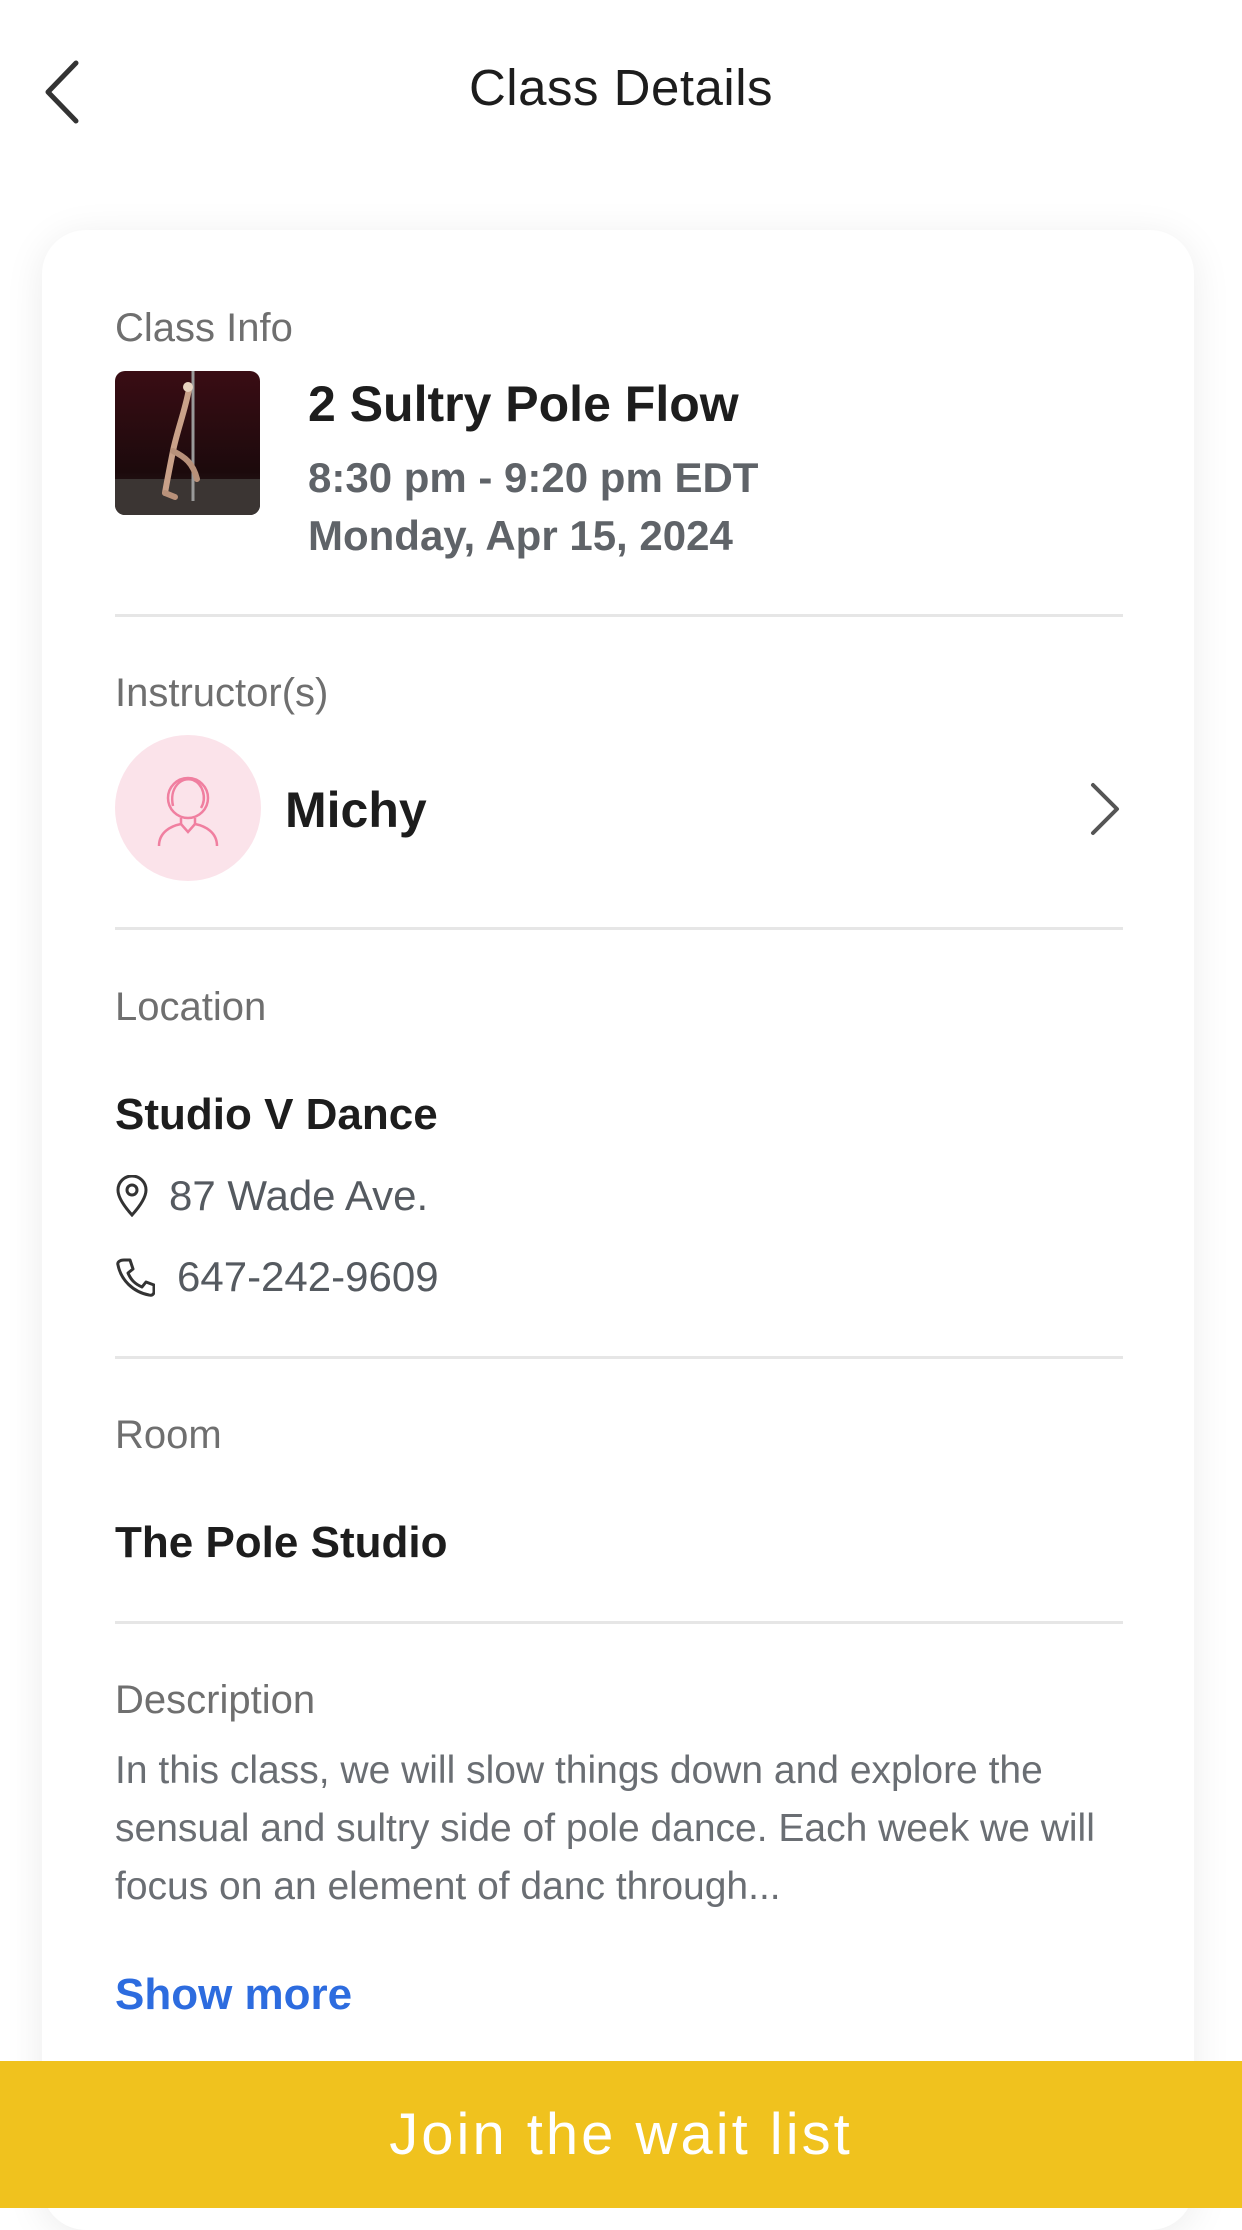 This screenshot has height=2230, width=1242. What do you see at coordinates (533, 477) in the screenshot?
I see `class-time: 8:30 pm - 9:20 pm EDT` at bounding box center [533, 477].